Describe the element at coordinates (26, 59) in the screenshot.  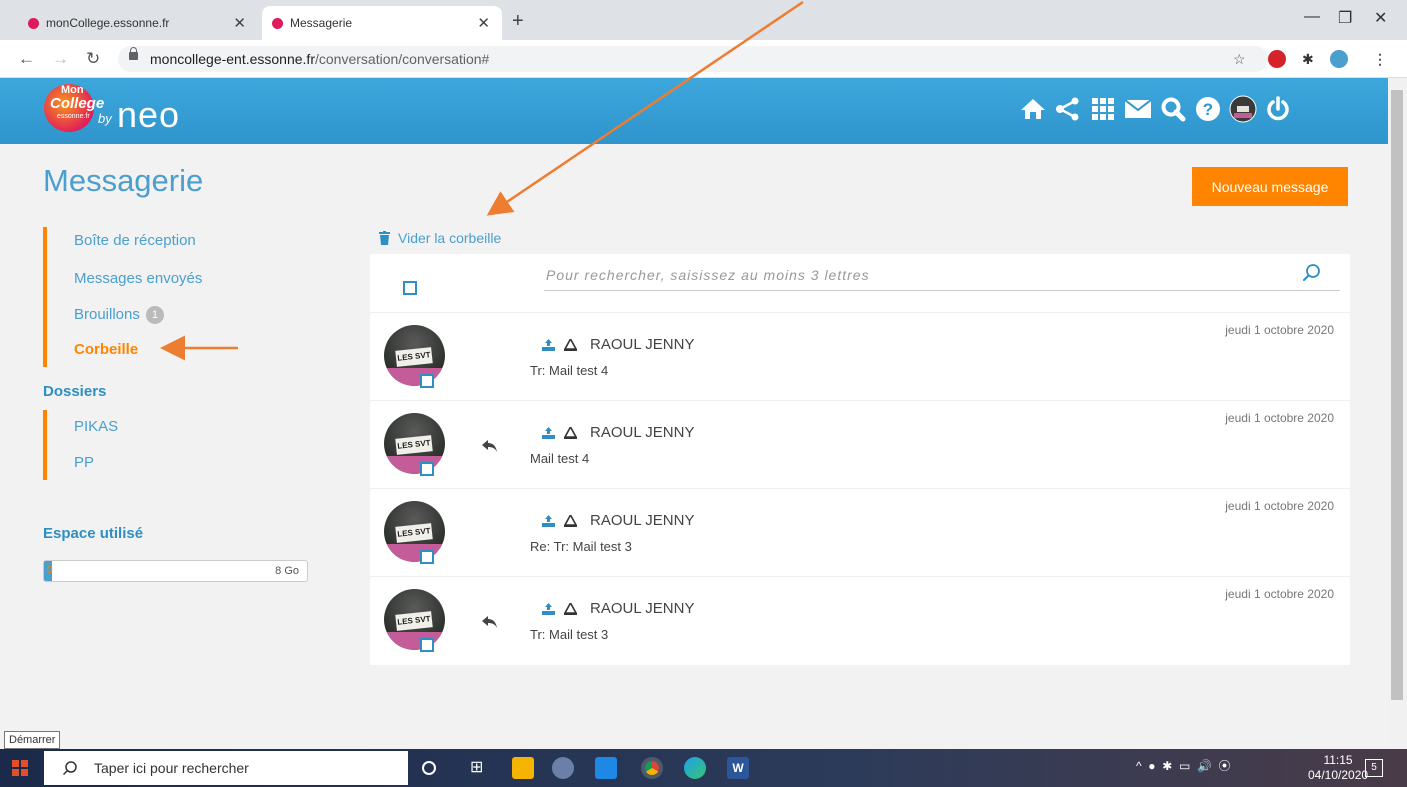
I see `back-icon: ←` at that location.